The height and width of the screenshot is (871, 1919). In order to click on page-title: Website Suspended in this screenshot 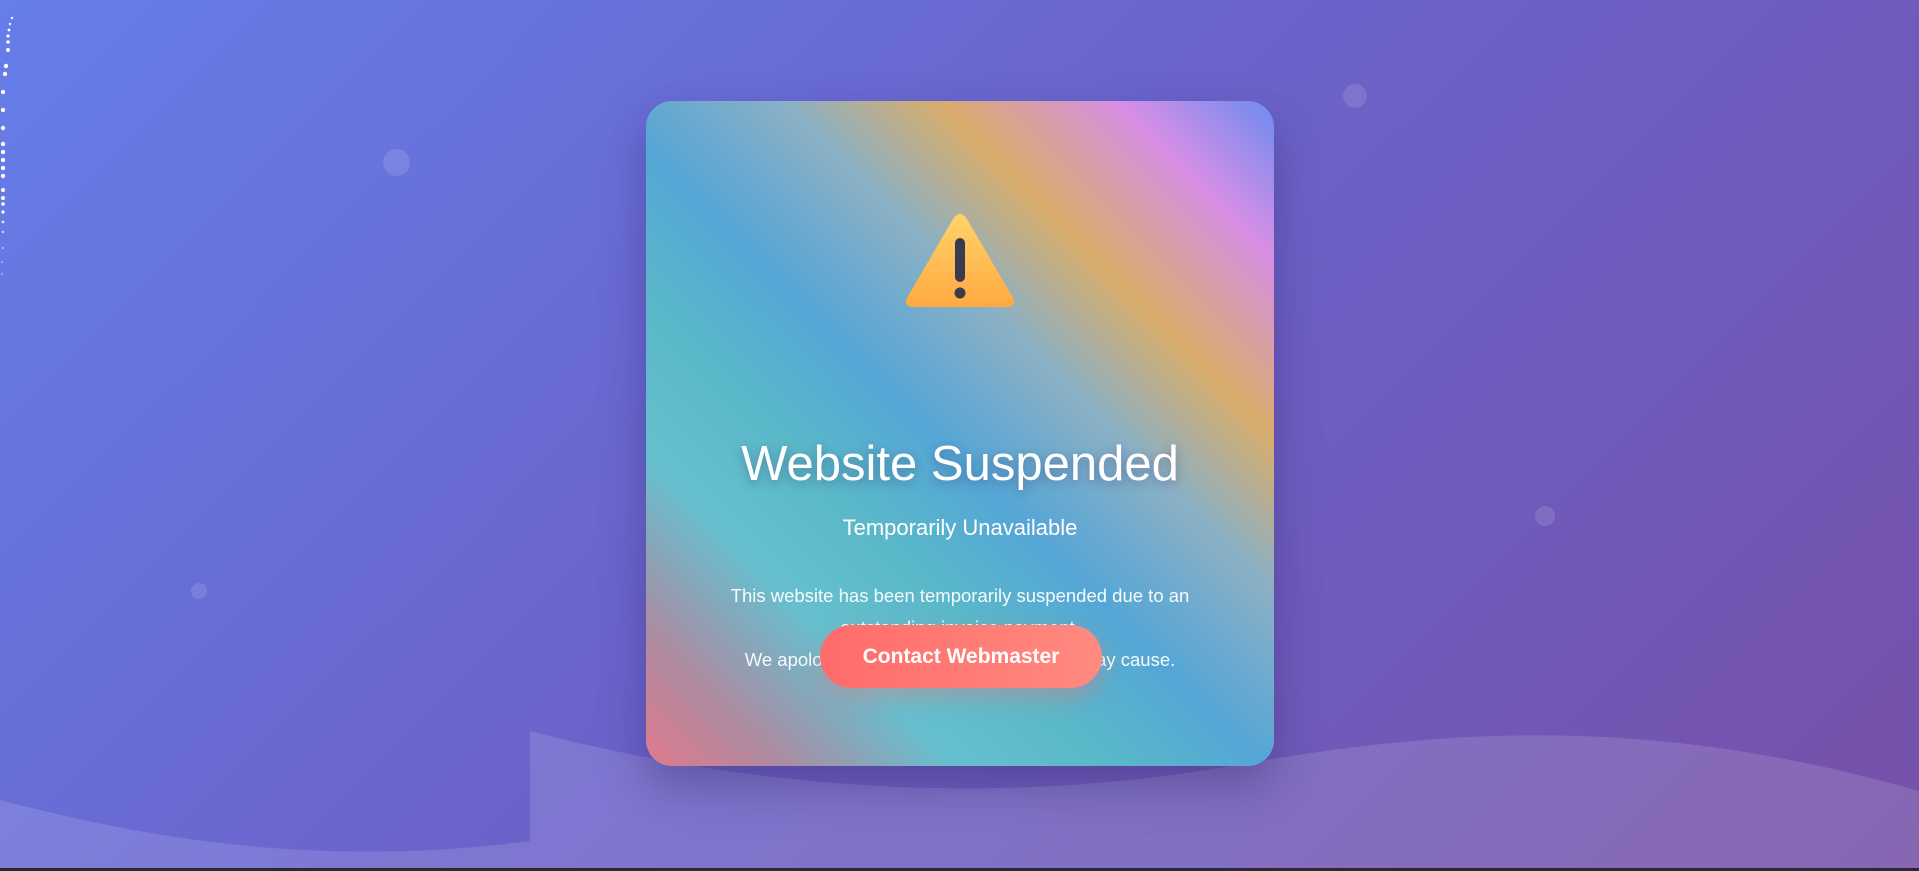, I will do `click(960, 464)`.